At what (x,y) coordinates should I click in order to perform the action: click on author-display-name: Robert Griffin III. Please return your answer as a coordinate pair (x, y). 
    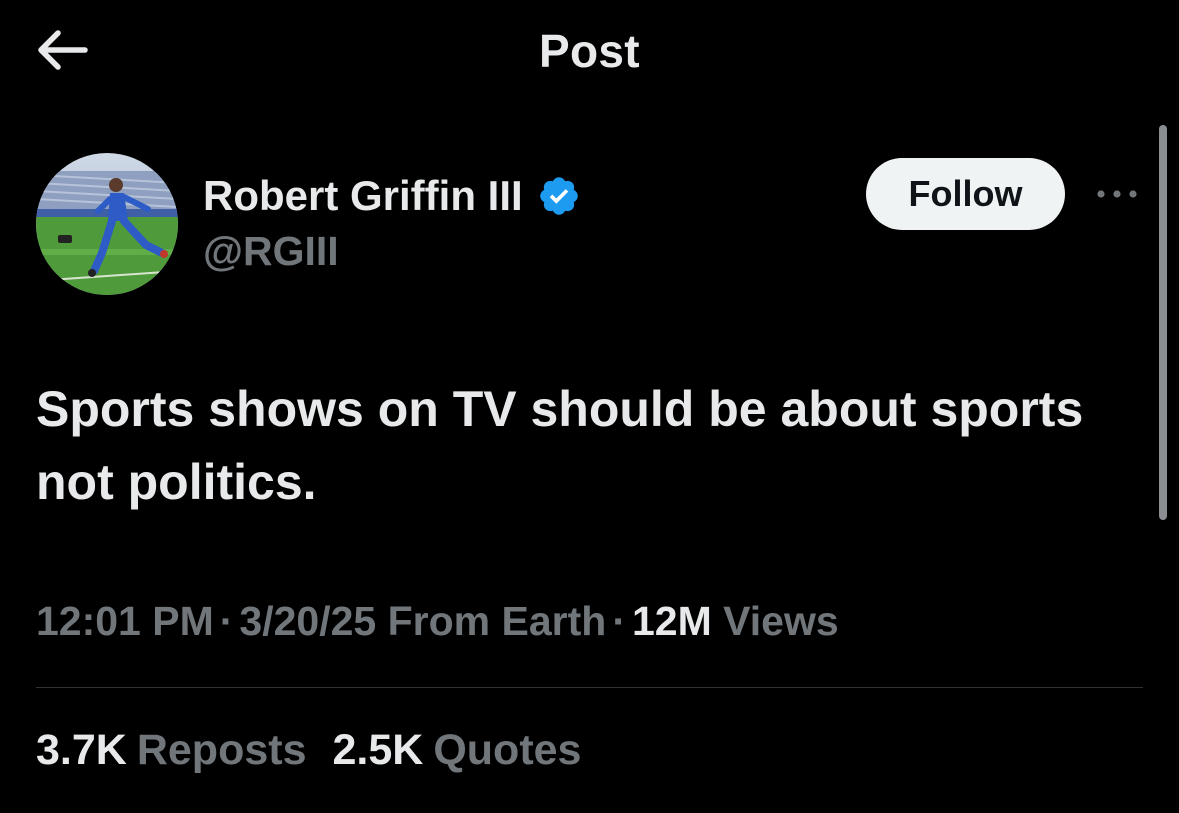
    Looking at the image, I should click on (363, 196).